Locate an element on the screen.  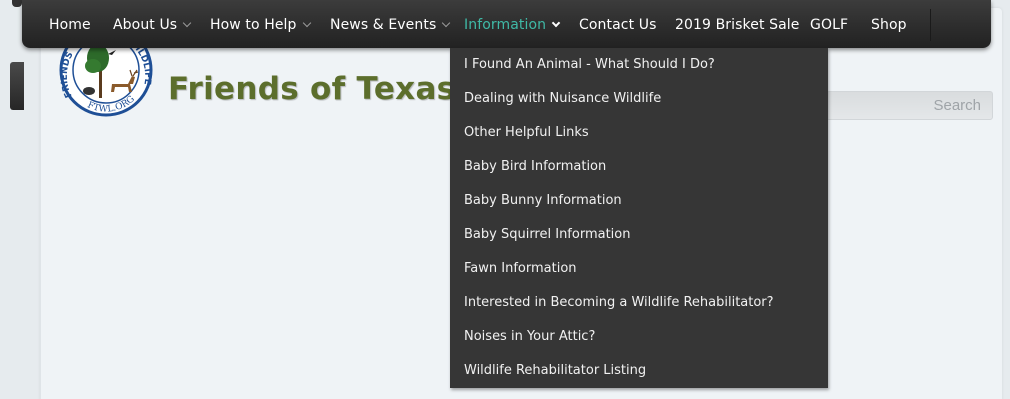
nav-label: GOLF is located at coordinates (829, 25).